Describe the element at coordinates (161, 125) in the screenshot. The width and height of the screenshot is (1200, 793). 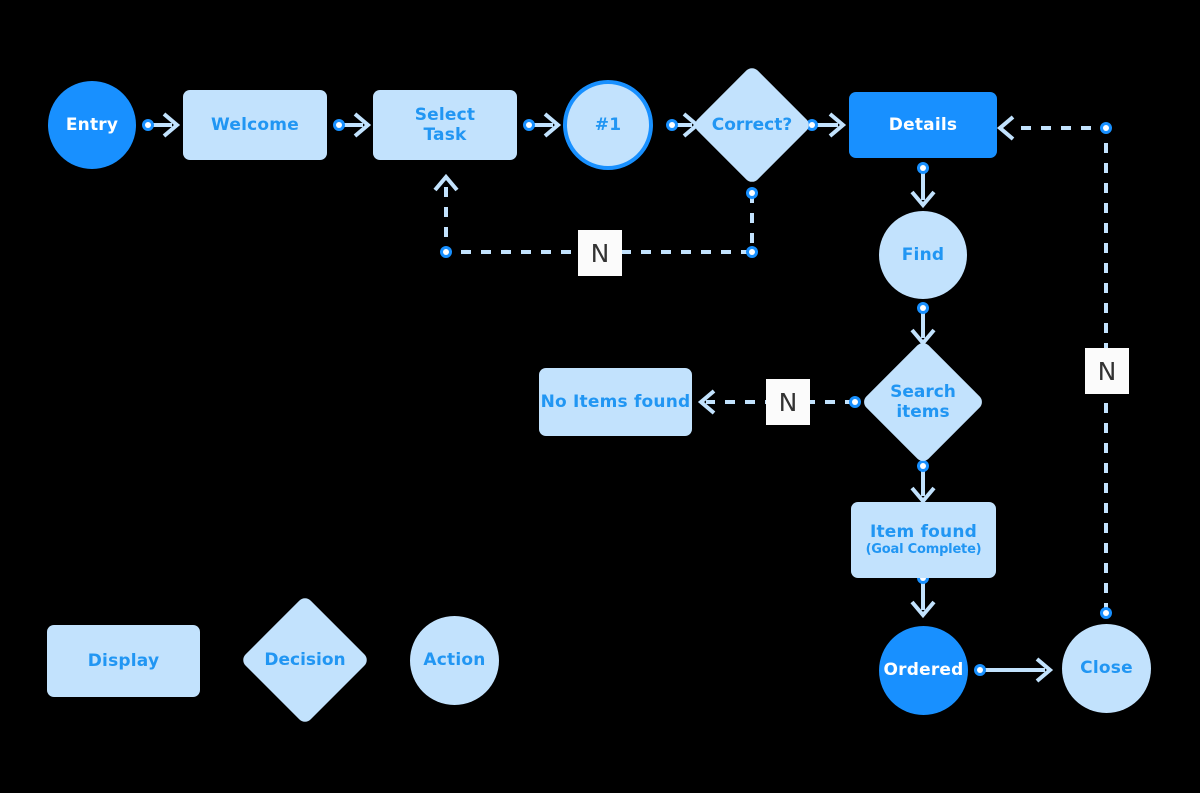
I see `edge-entry-to-welcome` at that location.